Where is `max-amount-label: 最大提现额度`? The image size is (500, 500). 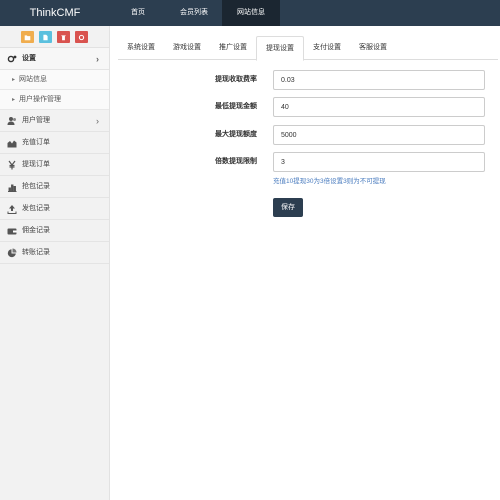
max-amount-label: 最大提现额度 is located at coordinates (236, 134).